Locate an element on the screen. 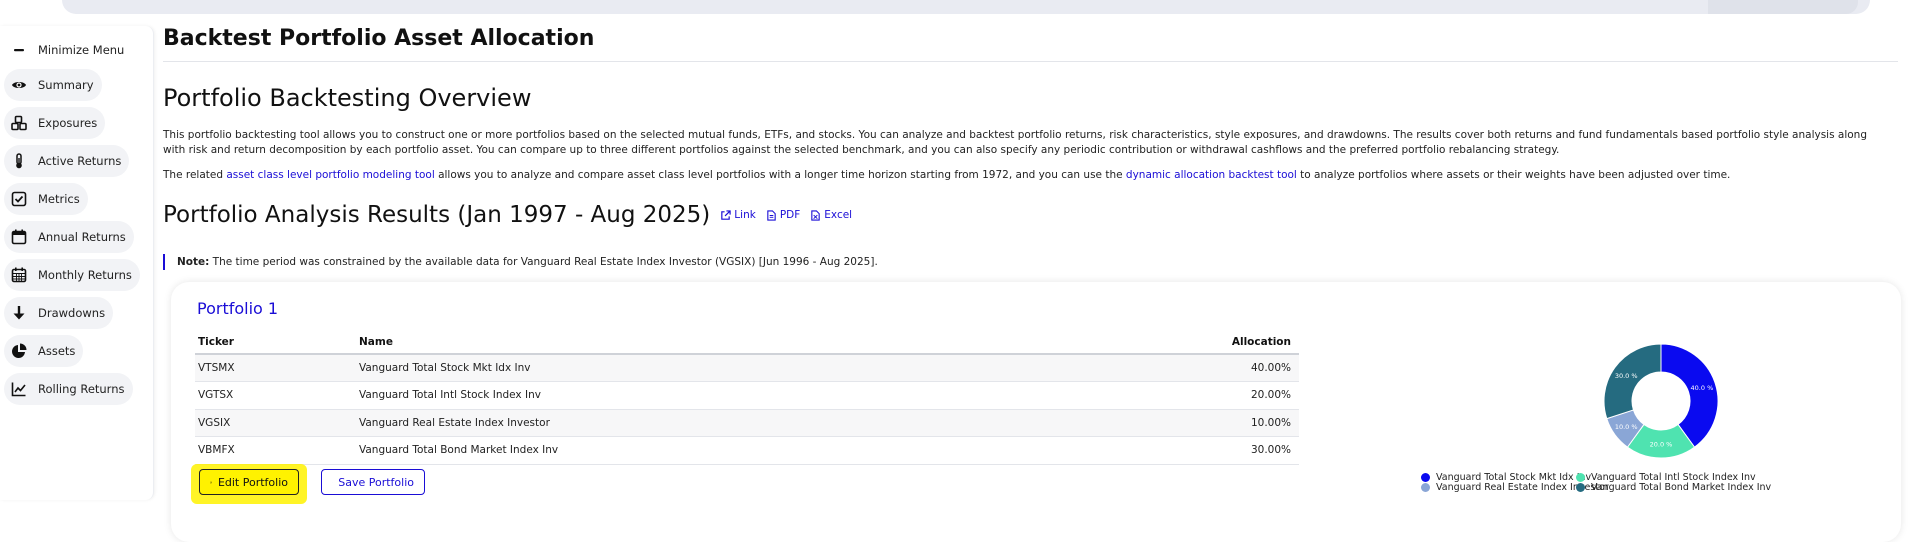  calendar-grid-icon is located at coordinates (19, 275).